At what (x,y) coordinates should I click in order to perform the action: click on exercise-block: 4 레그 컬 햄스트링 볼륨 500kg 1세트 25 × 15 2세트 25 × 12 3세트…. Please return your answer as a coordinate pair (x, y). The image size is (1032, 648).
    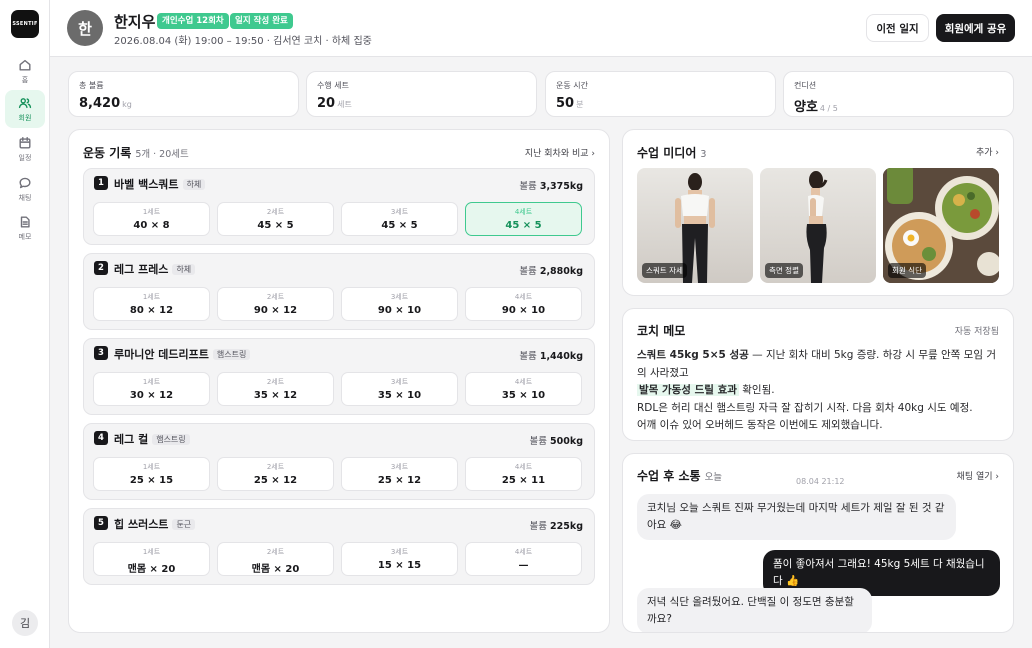
    Looking at the image, I should click on (339, 461).